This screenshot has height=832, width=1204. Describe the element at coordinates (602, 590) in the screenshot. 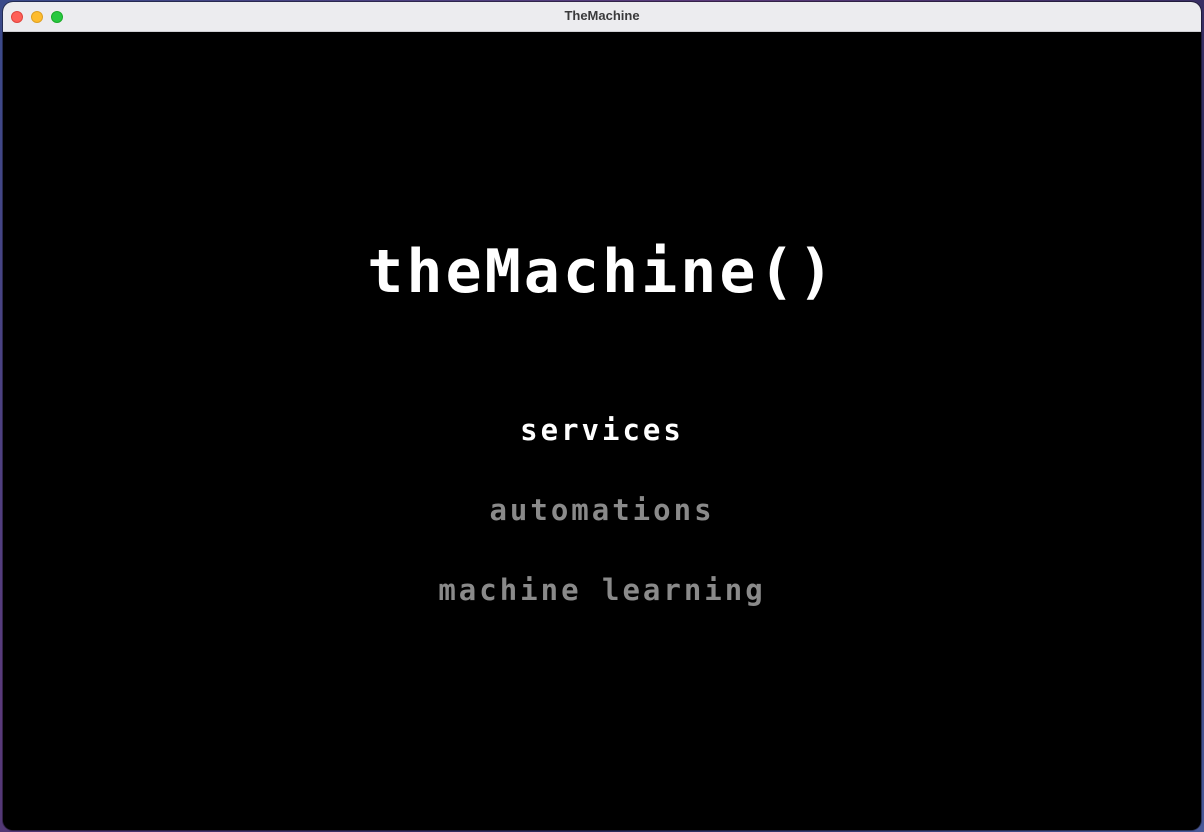

I see `menu-item-machine-learning: machine learning` at that location.